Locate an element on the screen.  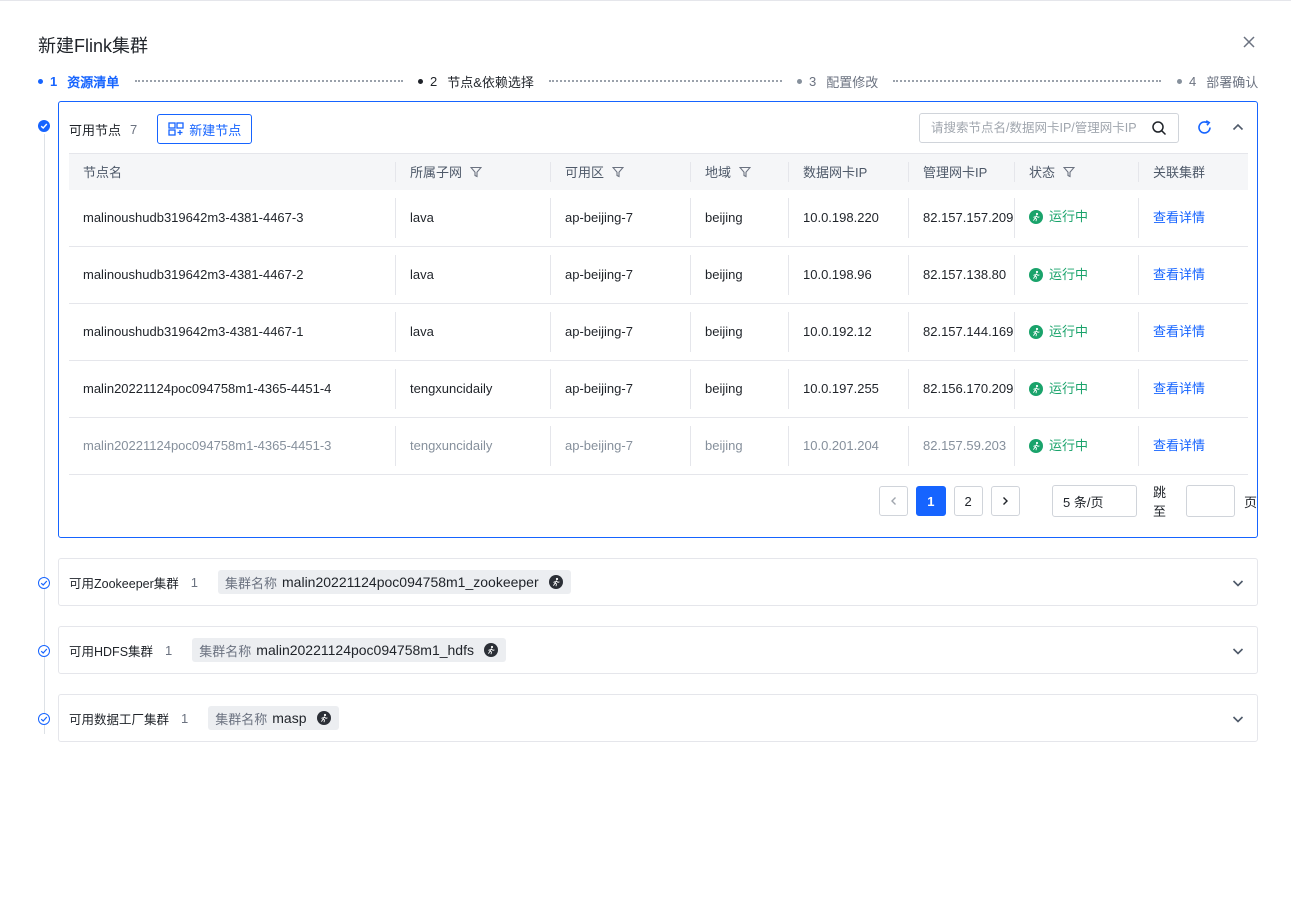
cell-mgmt-ip: 82.157.157.209 is located at coordinates (962, 218).